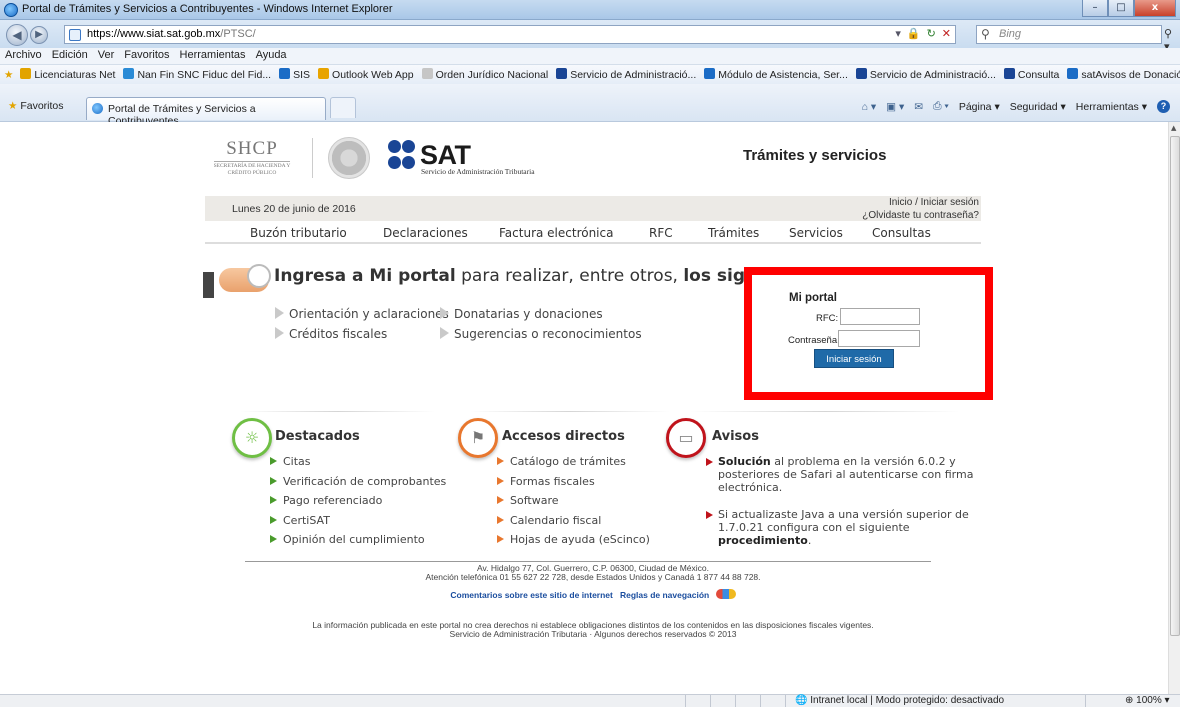  I want to click on menu-favoritos: Favoritos, so click(146, 55).